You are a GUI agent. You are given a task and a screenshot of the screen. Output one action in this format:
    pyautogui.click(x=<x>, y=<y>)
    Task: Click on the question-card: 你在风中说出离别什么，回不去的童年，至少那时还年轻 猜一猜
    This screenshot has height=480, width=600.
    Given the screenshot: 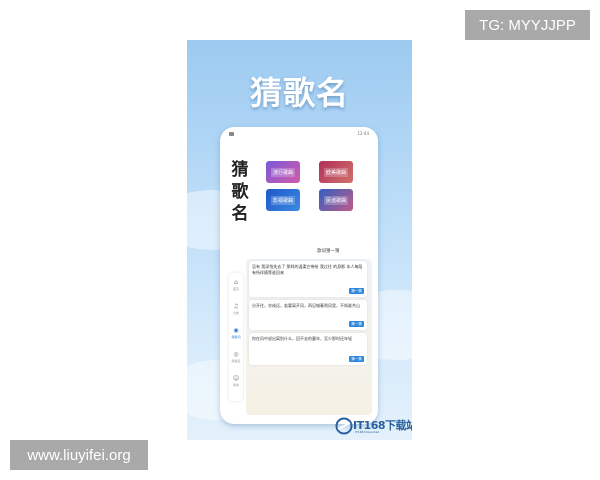 What is the action you would take?
    pyautogui.click(x=308, y=349)
    